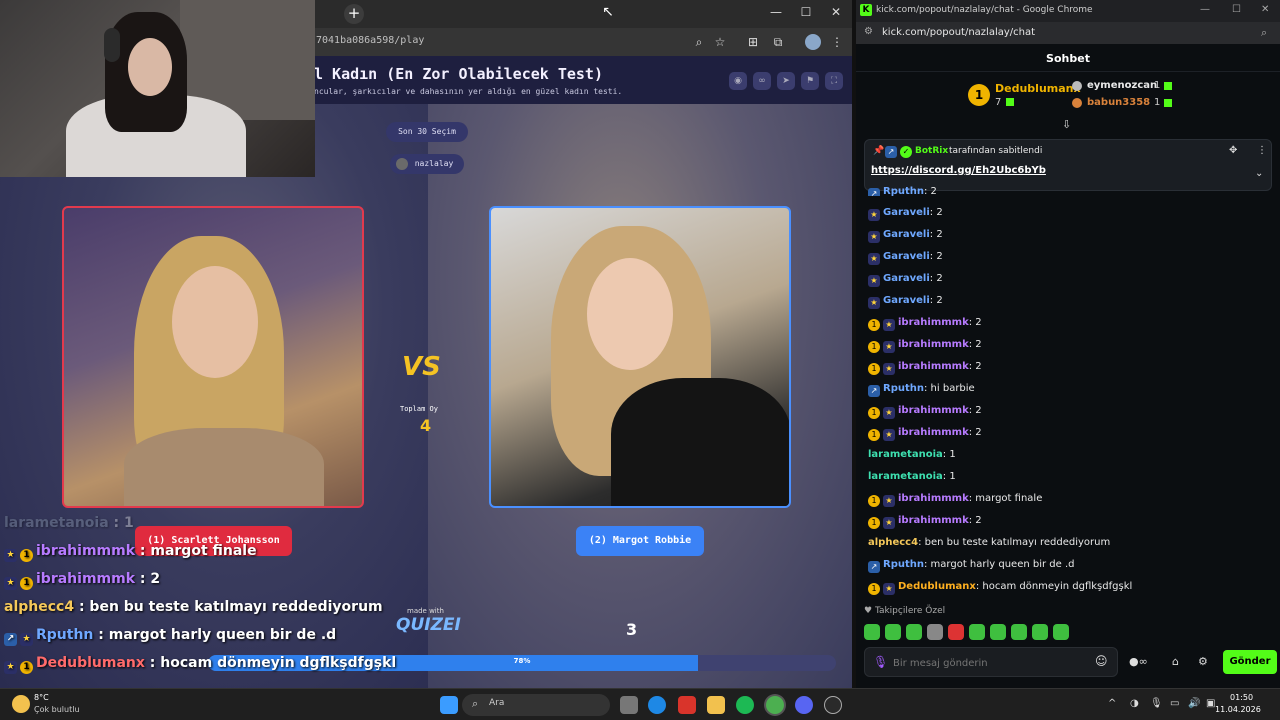 This screenshot has height=720, width=1280. What do you see at coordinates (775, 705) in the screenshot?
I see `chrome-icon` at bounding box center [775, 705].